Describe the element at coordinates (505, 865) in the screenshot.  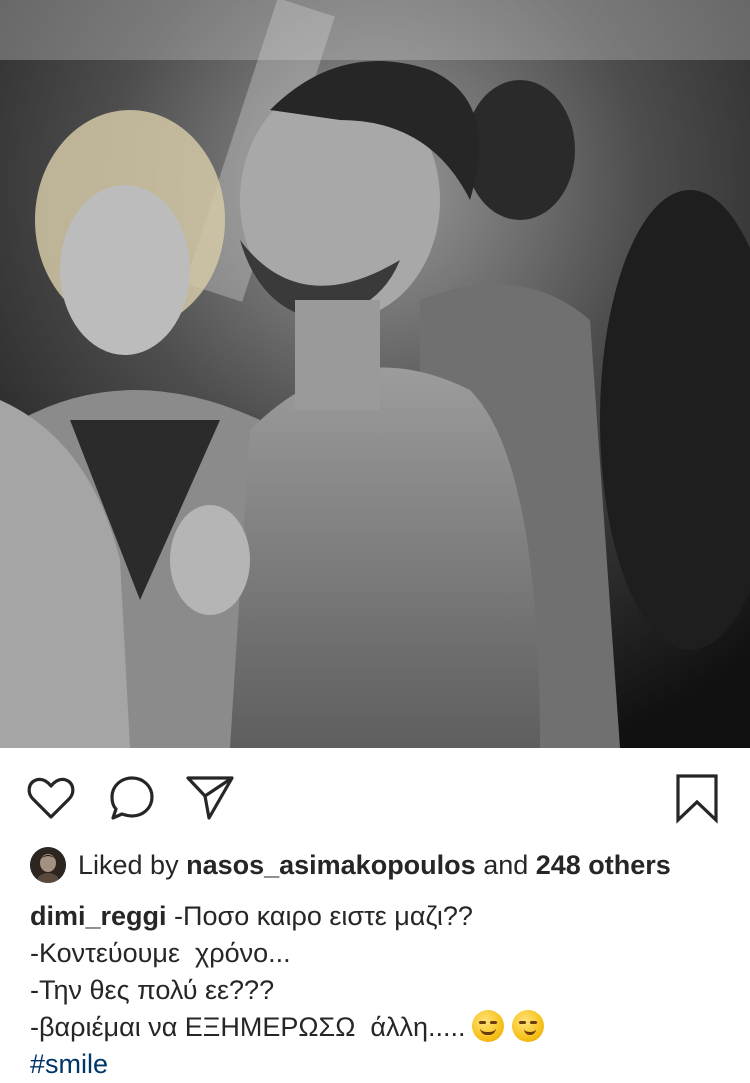
I see `likes-middle: and` at that location.